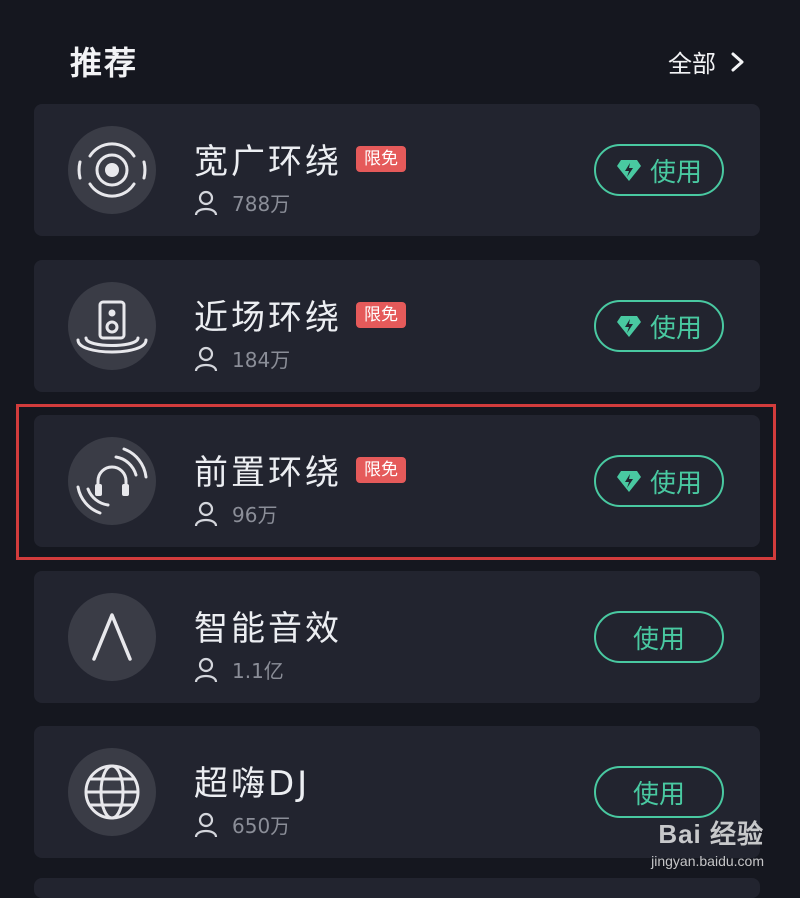 This screenshot has width=800, height=898. Describe the element at coordinates (112, 170) in the screenshot. I see `surround-wide-icon` at that location.